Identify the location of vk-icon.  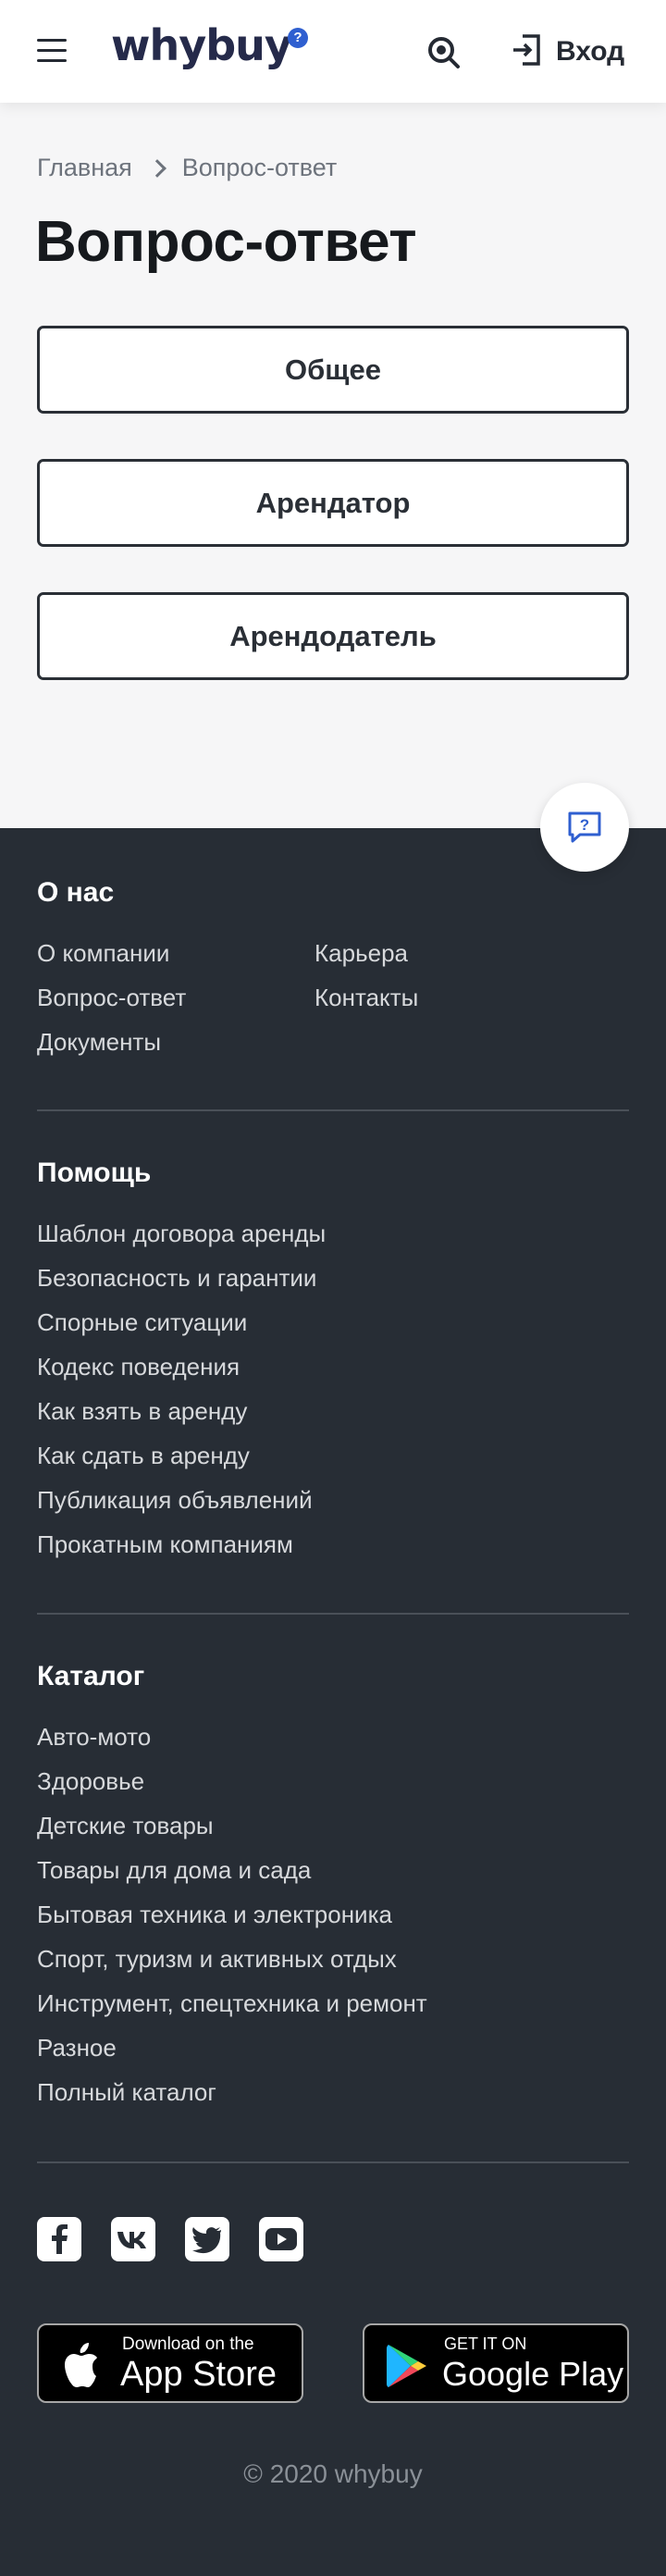
(133, 2239).